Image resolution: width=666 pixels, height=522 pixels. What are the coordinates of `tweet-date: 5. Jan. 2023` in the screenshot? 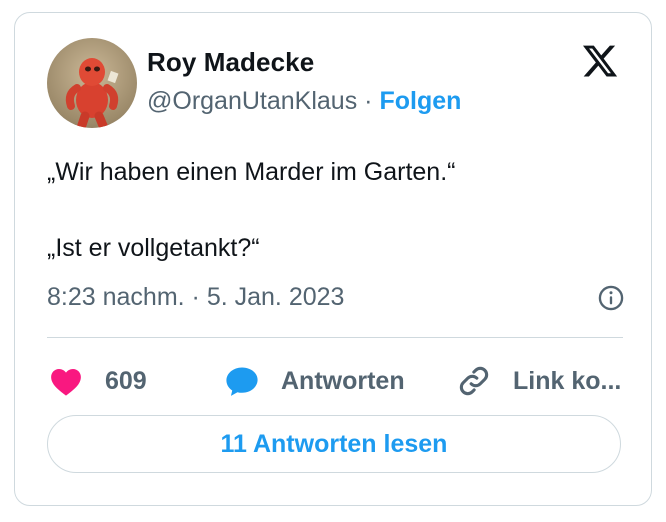 It's located at (276, 297).